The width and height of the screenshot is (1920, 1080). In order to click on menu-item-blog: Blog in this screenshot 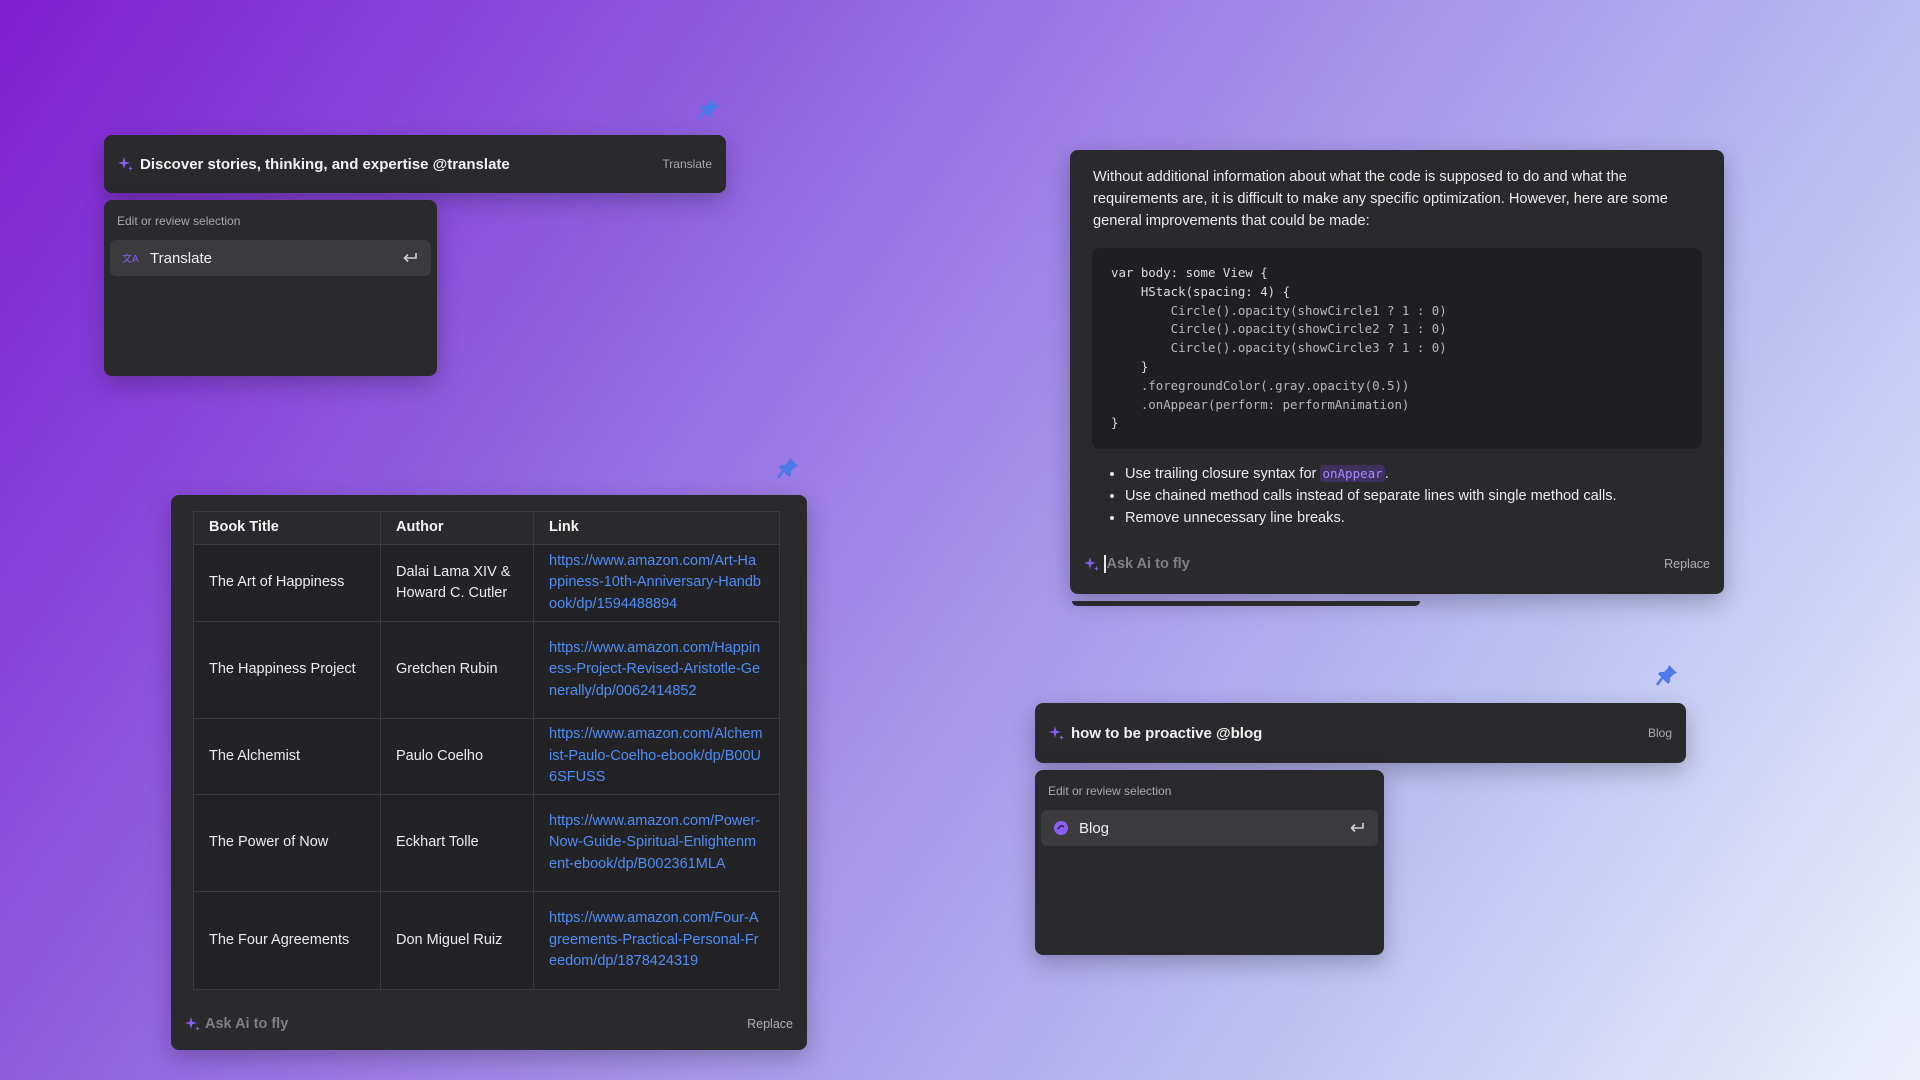, I will do `click(1209, 828)`.